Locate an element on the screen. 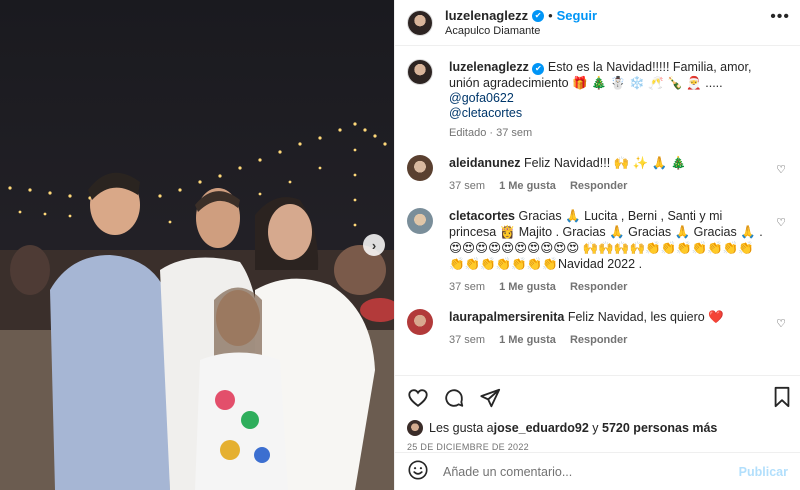 This screenshot has width=800, height=490. share-icon is located at coordinates (490, 398).